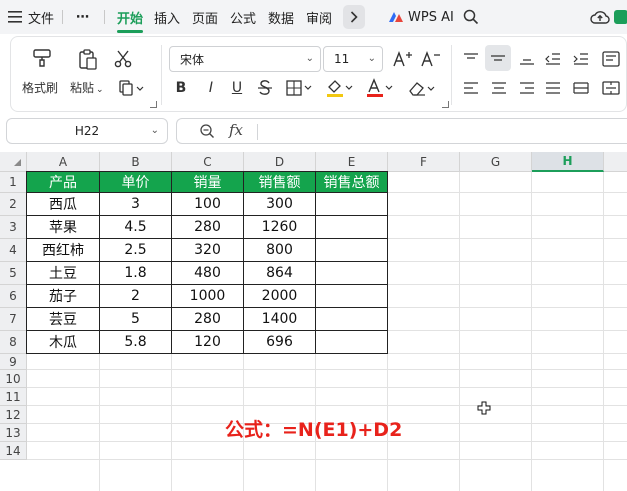 The height and width of the screenshot is (491, 627). Describe the element at coordinates (135, 227) in the screenshot. I see `table-cell: 4.5` at that location.